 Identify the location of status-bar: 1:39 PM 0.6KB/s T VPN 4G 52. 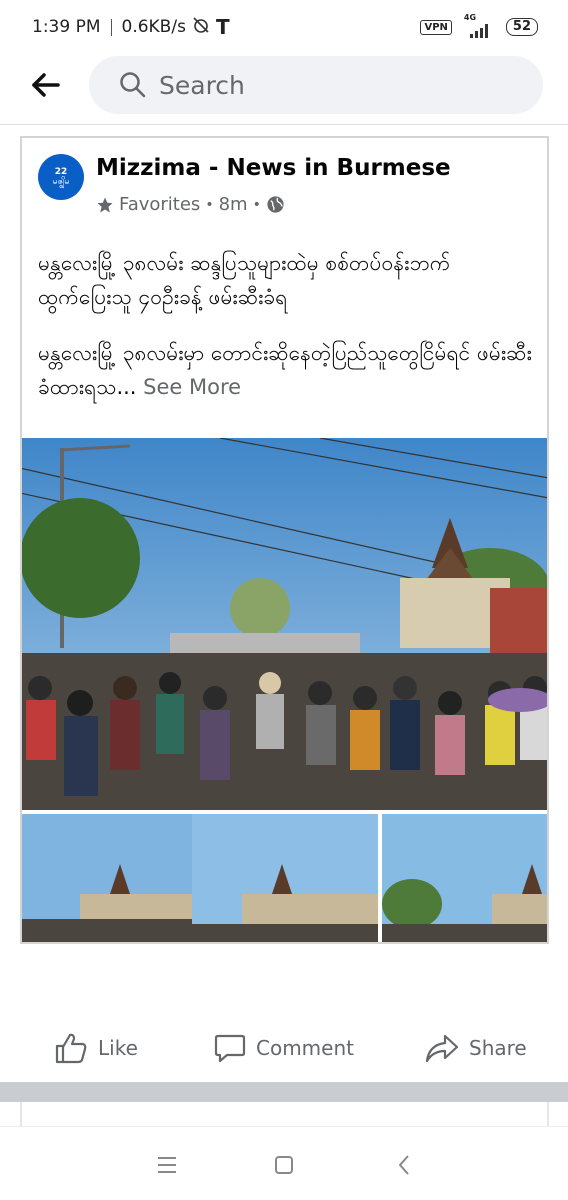
(284, 27).